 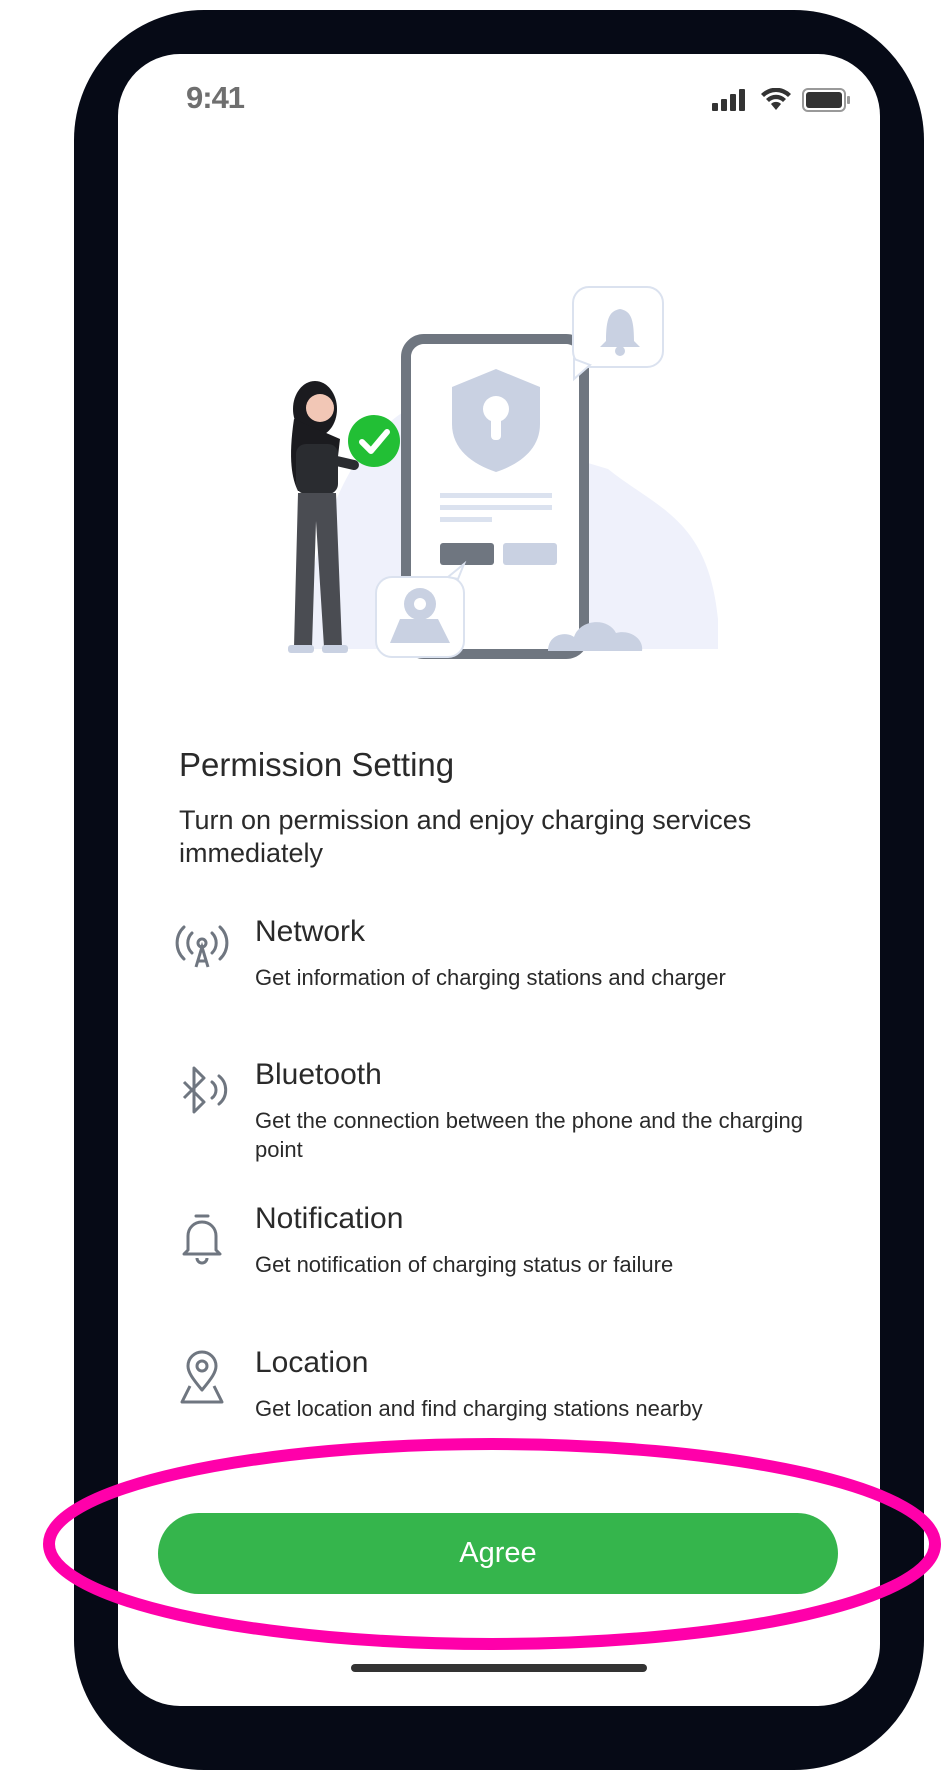 I want to click on permission-illustration, so click(x=503, y=472).